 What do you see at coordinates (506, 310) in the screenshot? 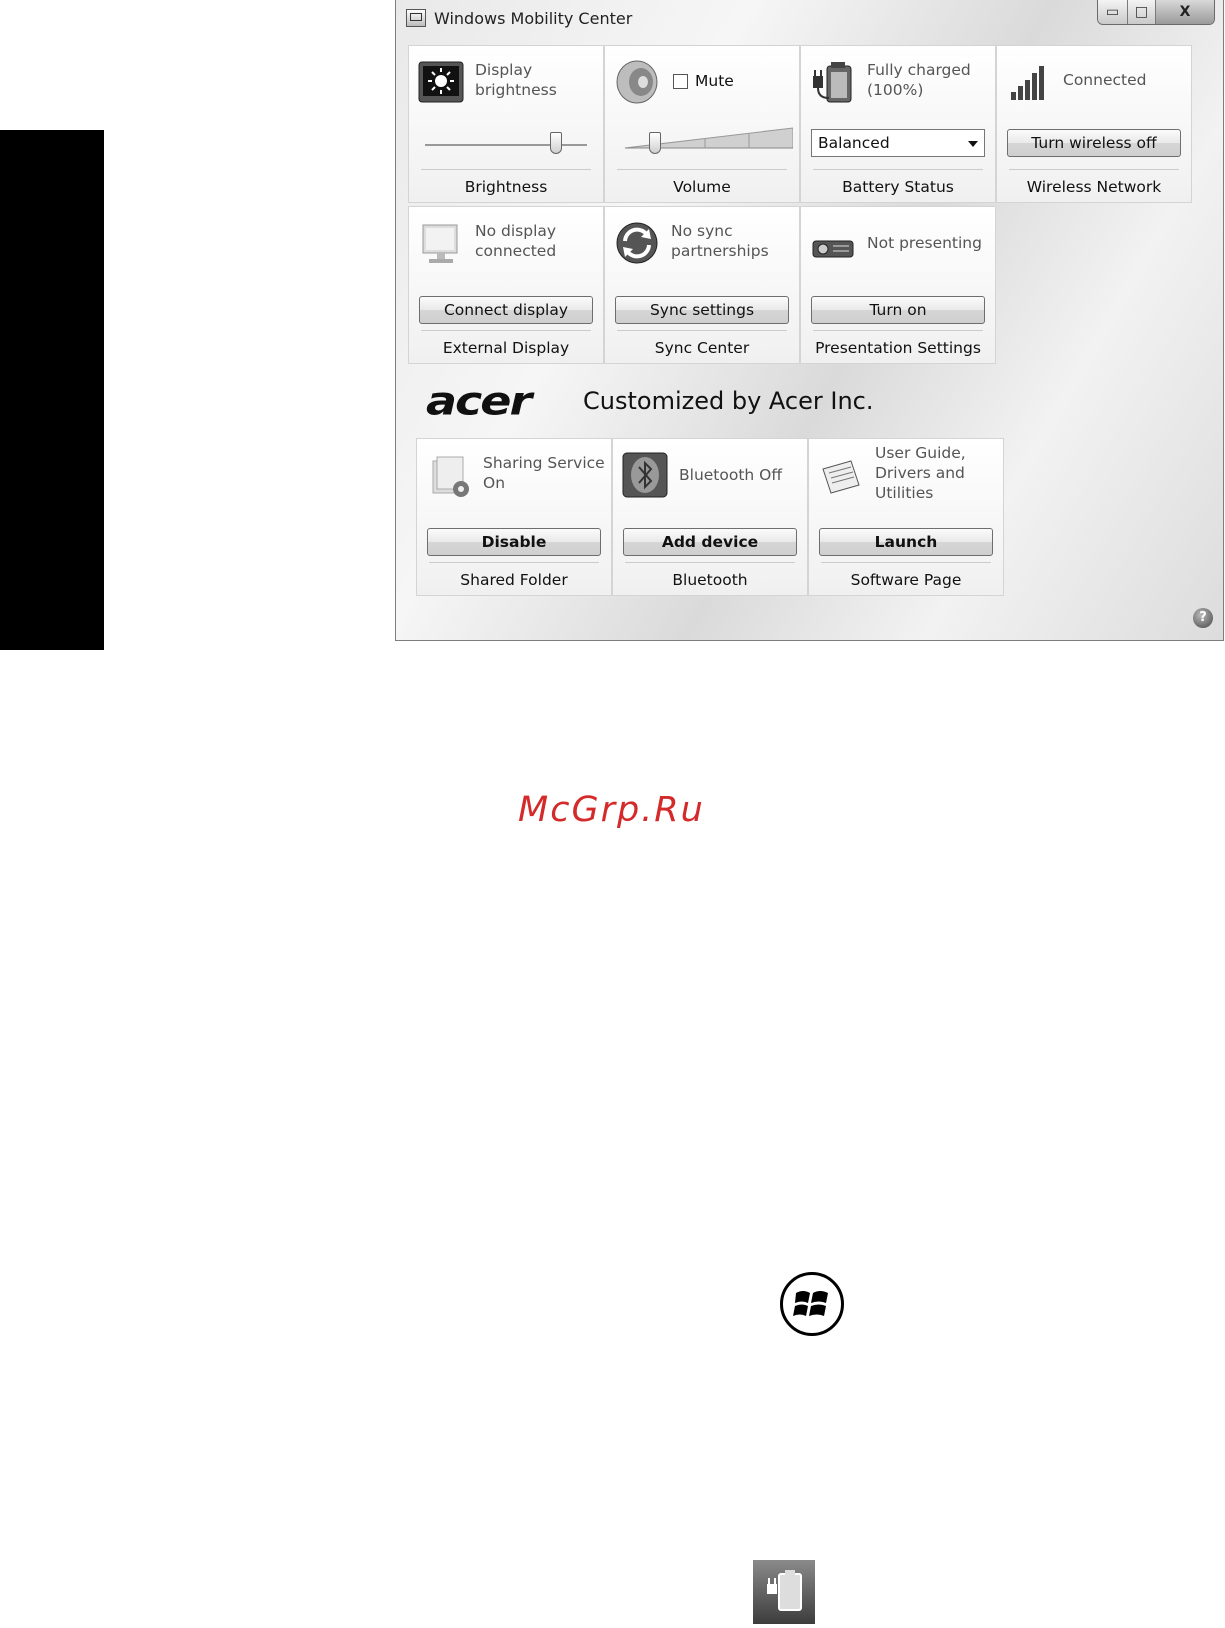
I see `connect-display-button: Connect display` at bounding box center [506, 310].